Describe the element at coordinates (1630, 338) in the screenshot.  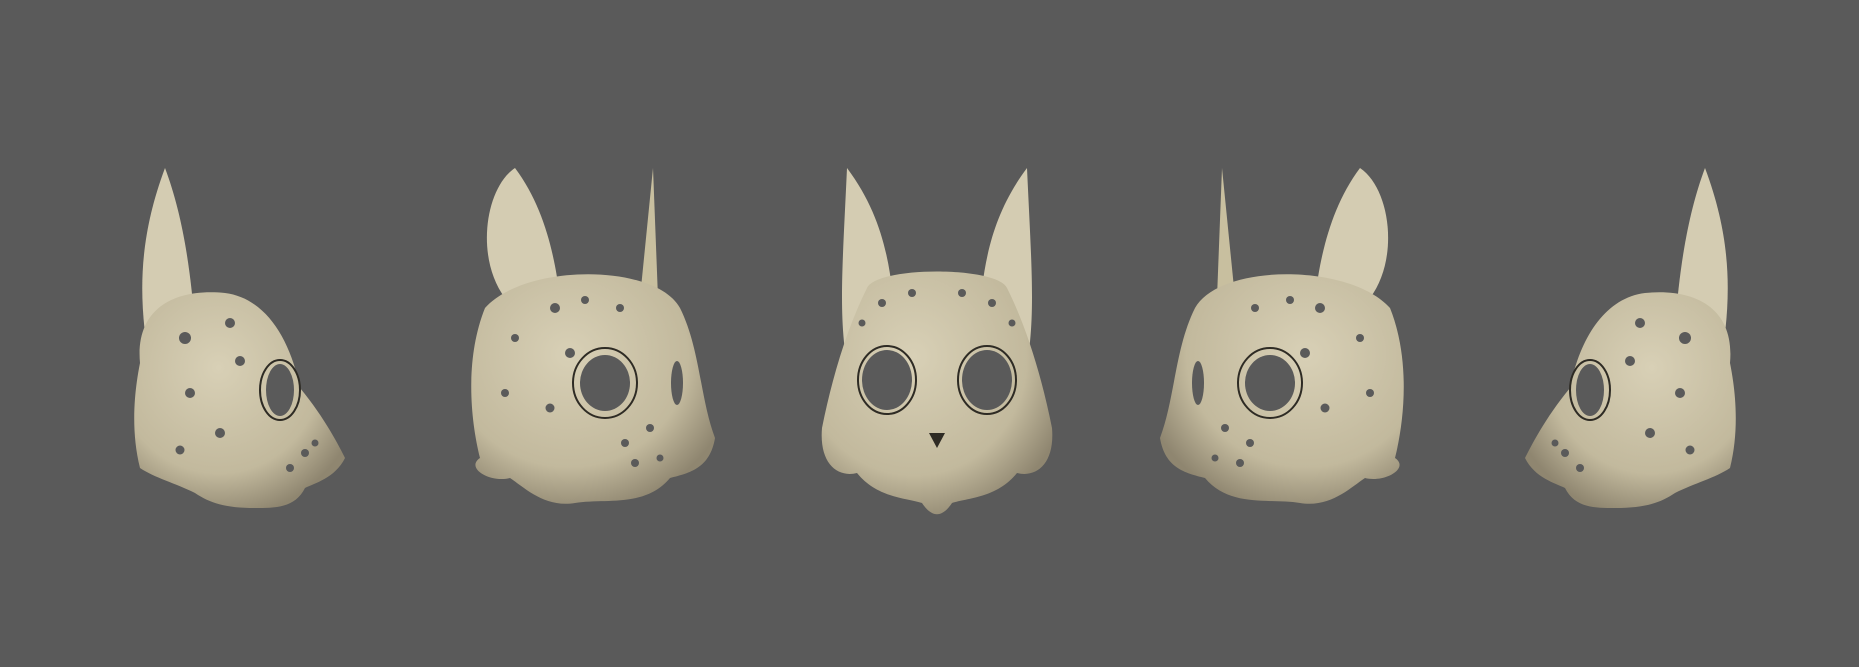
I see `mask-view-right-profile` at that location.